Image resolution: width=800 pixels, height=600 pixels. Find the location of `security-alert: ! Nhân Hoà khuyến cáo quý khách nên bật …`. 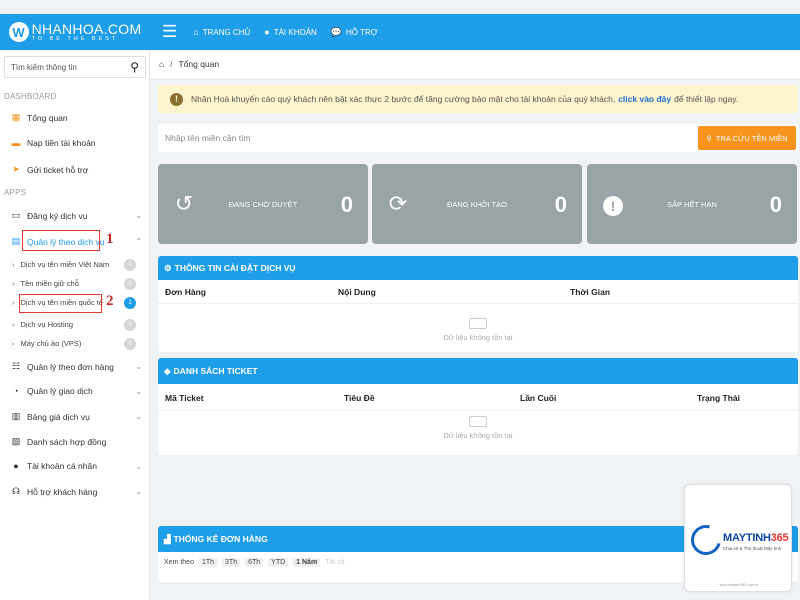

security-alert: ! Nhân Hoà khuyến cáo quý khách nên bật … is located at coordinates (478, 99).